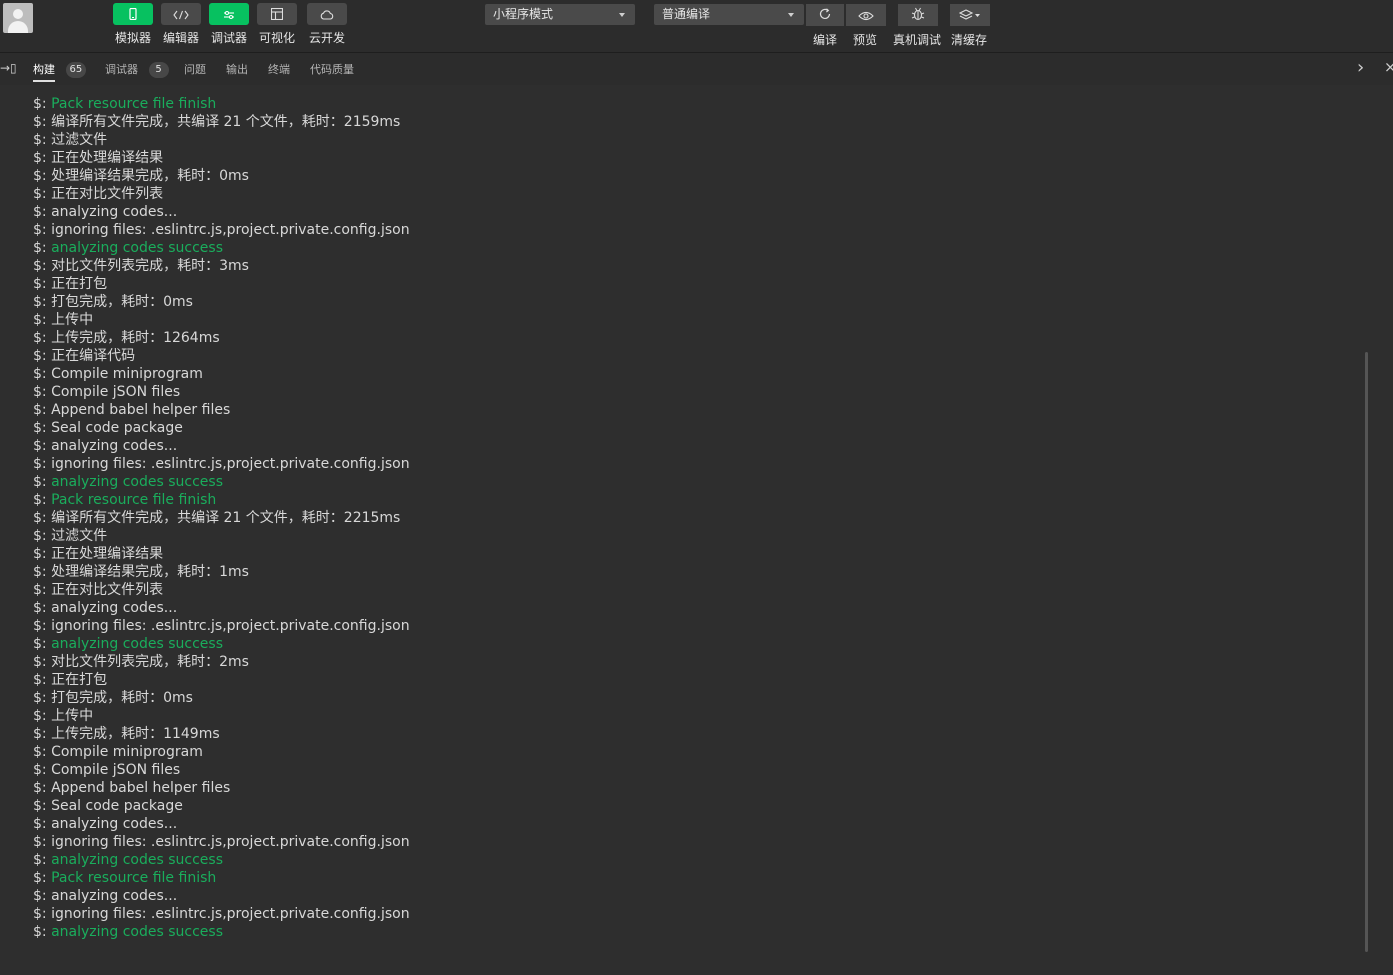 The width and height of the screenshot is (1393, 975). Describe the element at coordinates (729, 14) in the screenshot. I see `compile-mode-select: 普通编译` at that location.